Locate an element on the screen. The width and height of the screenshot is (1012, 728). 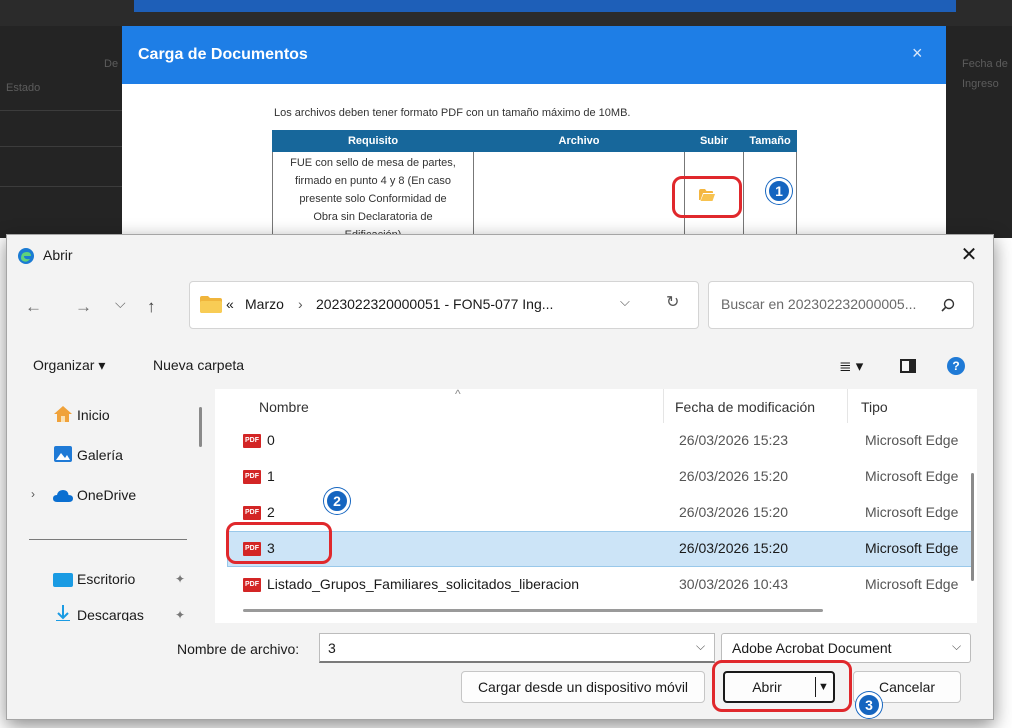
filetype-select: Adobe Acrobat Document ⌵ is located at coordinates (846, 648).